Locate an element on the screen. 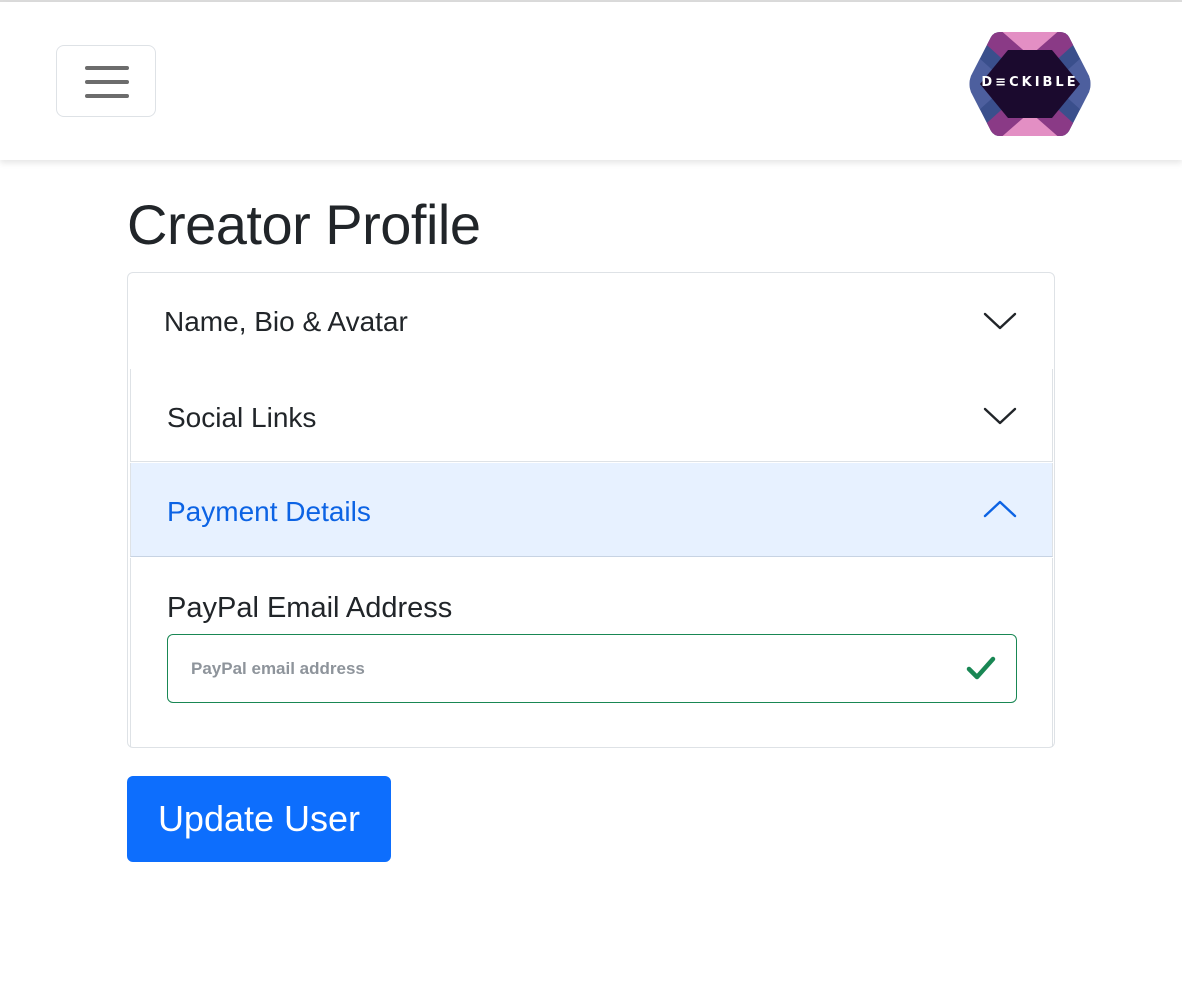 The height and width of the screenshot is (998, 1182). deckible-logo: D≡CKIBLE is located at coordinates (1030, 84).